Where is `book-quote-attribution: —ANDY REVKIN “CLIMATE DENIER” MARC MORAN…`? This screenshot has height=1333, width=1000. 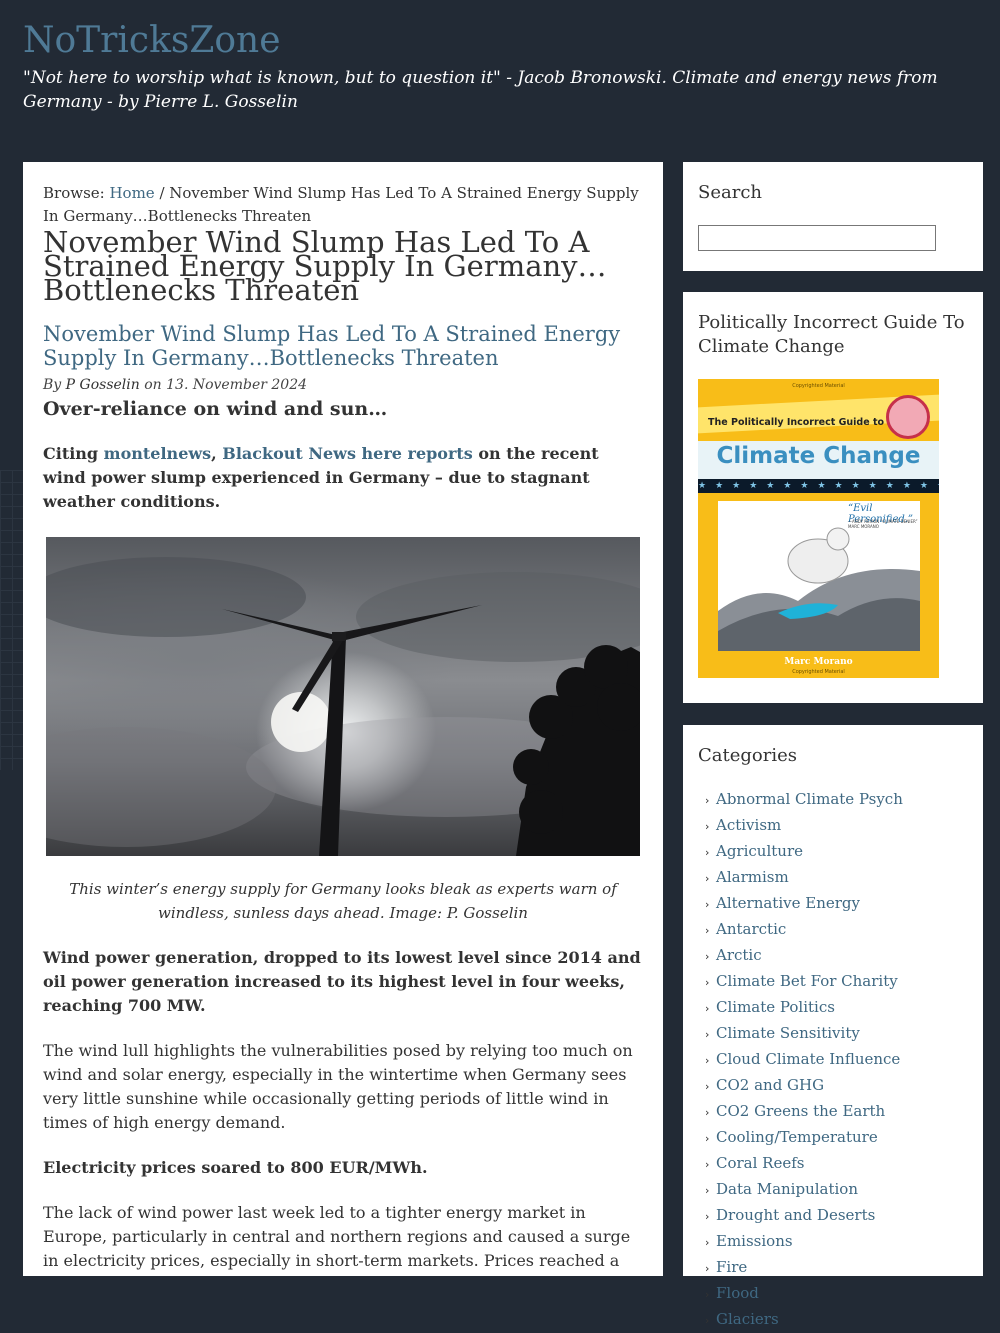
book-quote-attribution: —ANDY REVKIN “CLIMATE DENIER” MARC MORAN… is located at coordinates (883, 524).